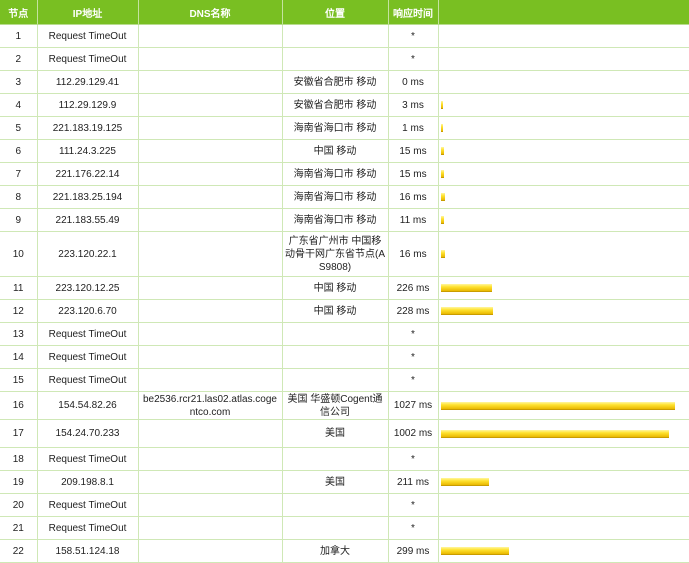 This screenshot has width=689, height=563. I want to click on ip-cell: 221.183.25.194, so click(88, 197).